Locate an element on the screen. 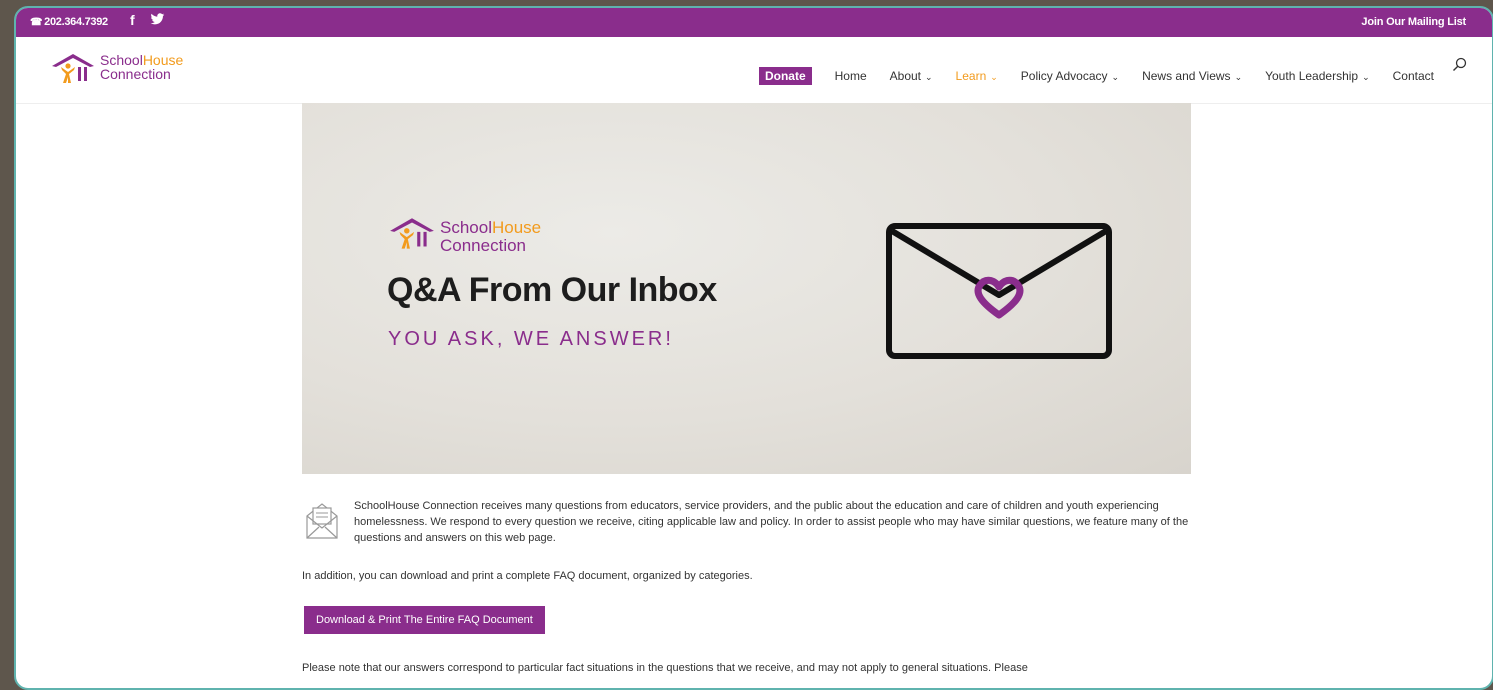  hero-logo-text-top: SchoolHouse is located at coordinates (490, 227).